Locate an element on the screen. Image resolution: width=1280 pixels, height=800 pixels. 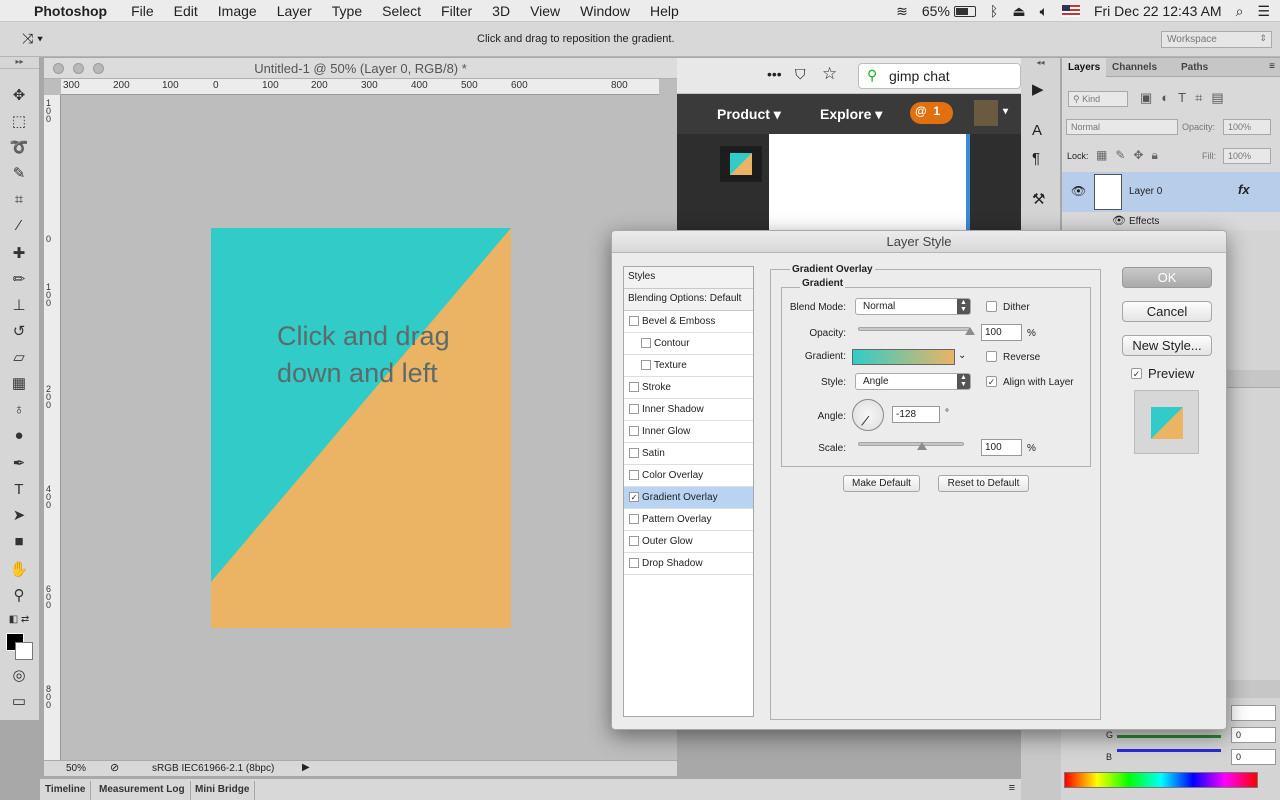
blur-tool-icon: ♁ is located at coordinates (19, 410).